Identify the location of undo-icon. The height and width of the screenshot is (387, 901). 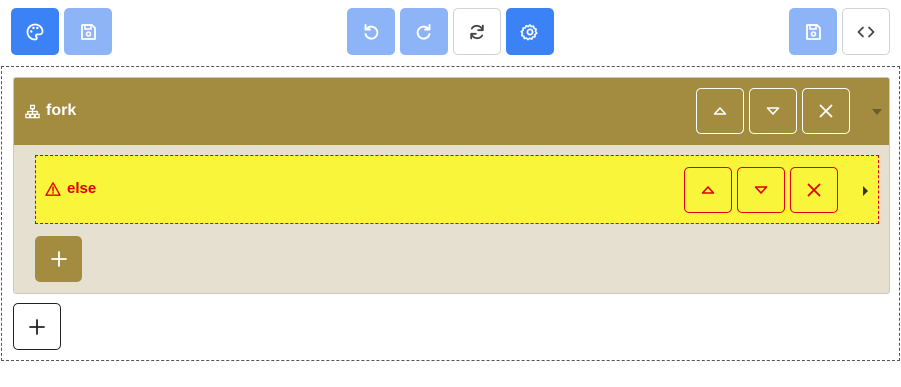
(371, 31).